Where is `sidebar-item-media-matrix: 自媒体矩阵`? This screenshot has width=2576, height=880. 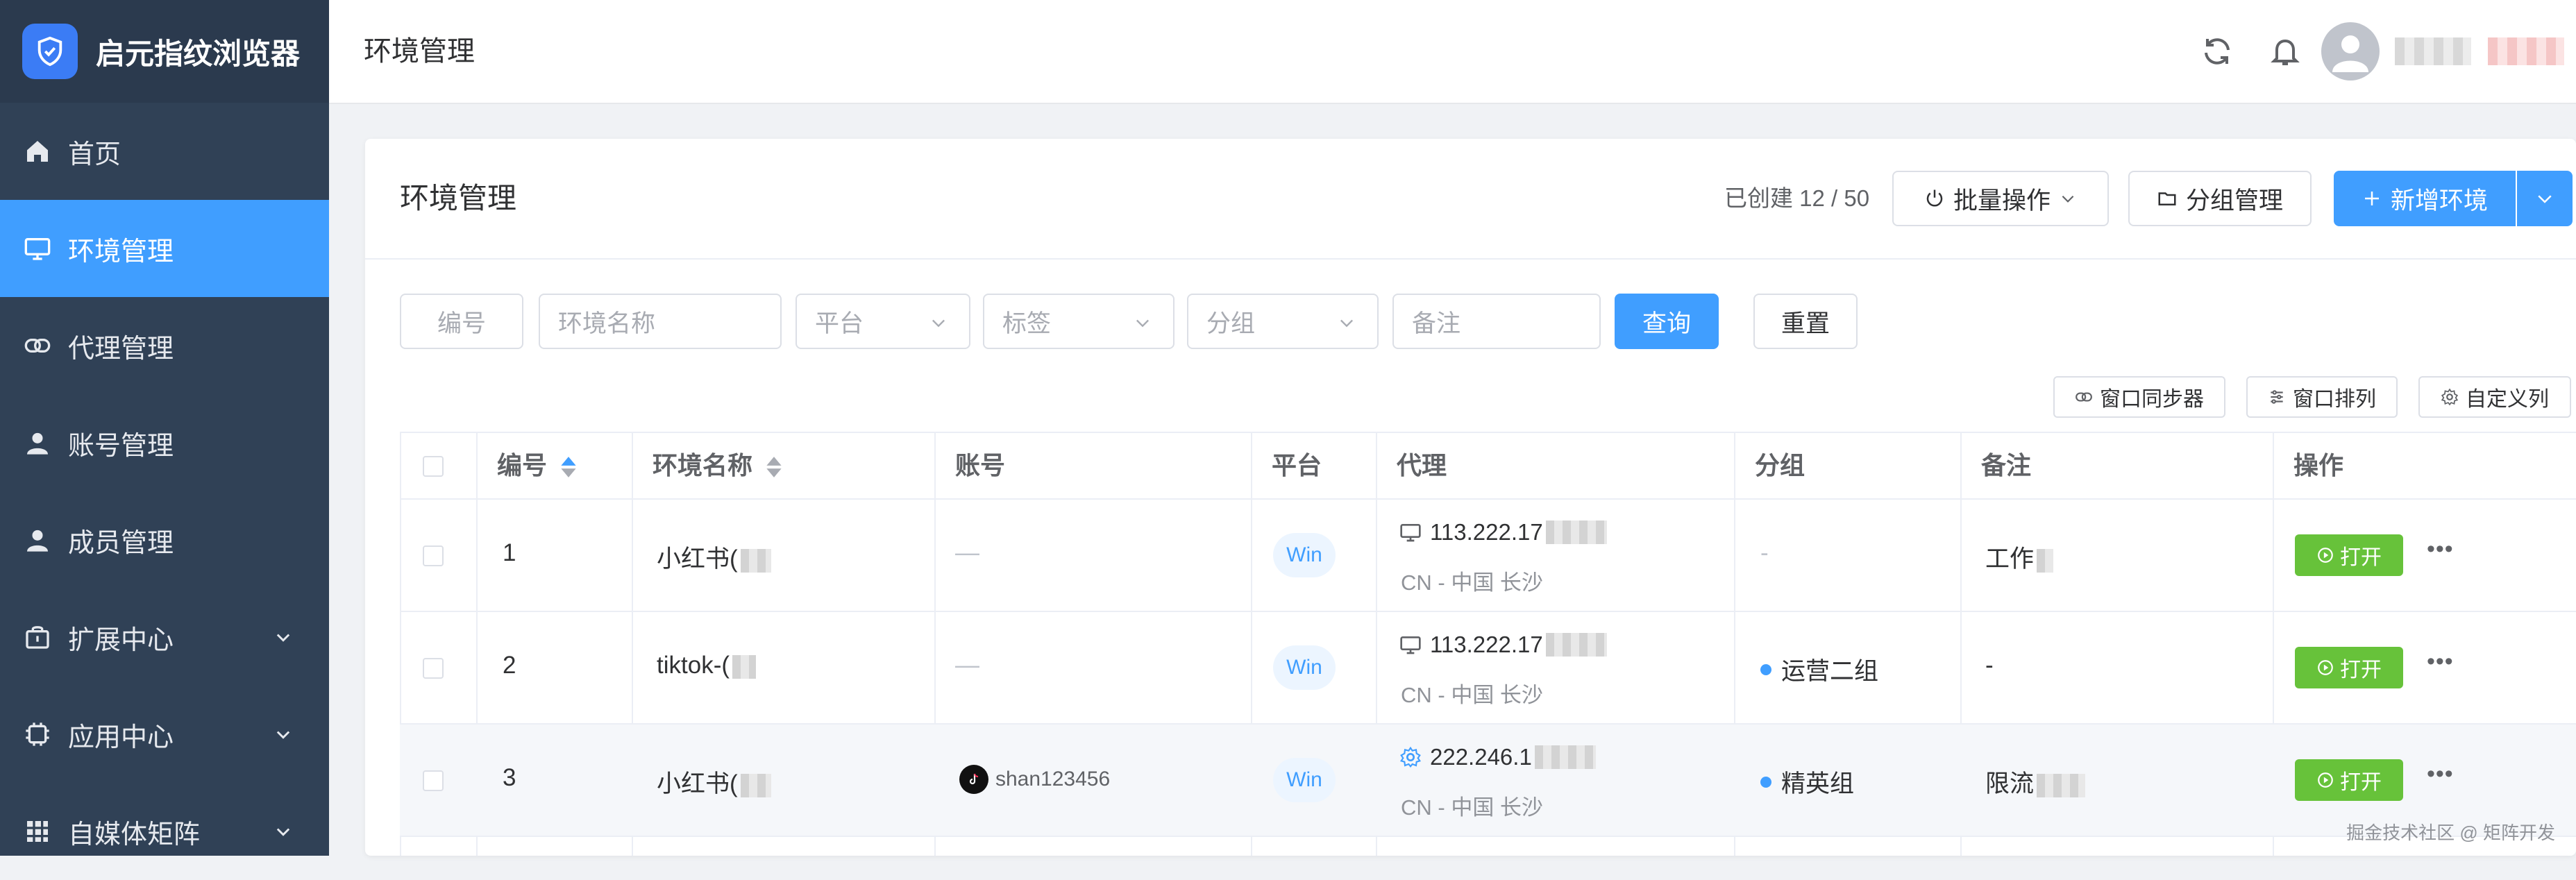 sidebar-item-media-matrix: 自媒体矩阵 is located at coordinates (164, 831).